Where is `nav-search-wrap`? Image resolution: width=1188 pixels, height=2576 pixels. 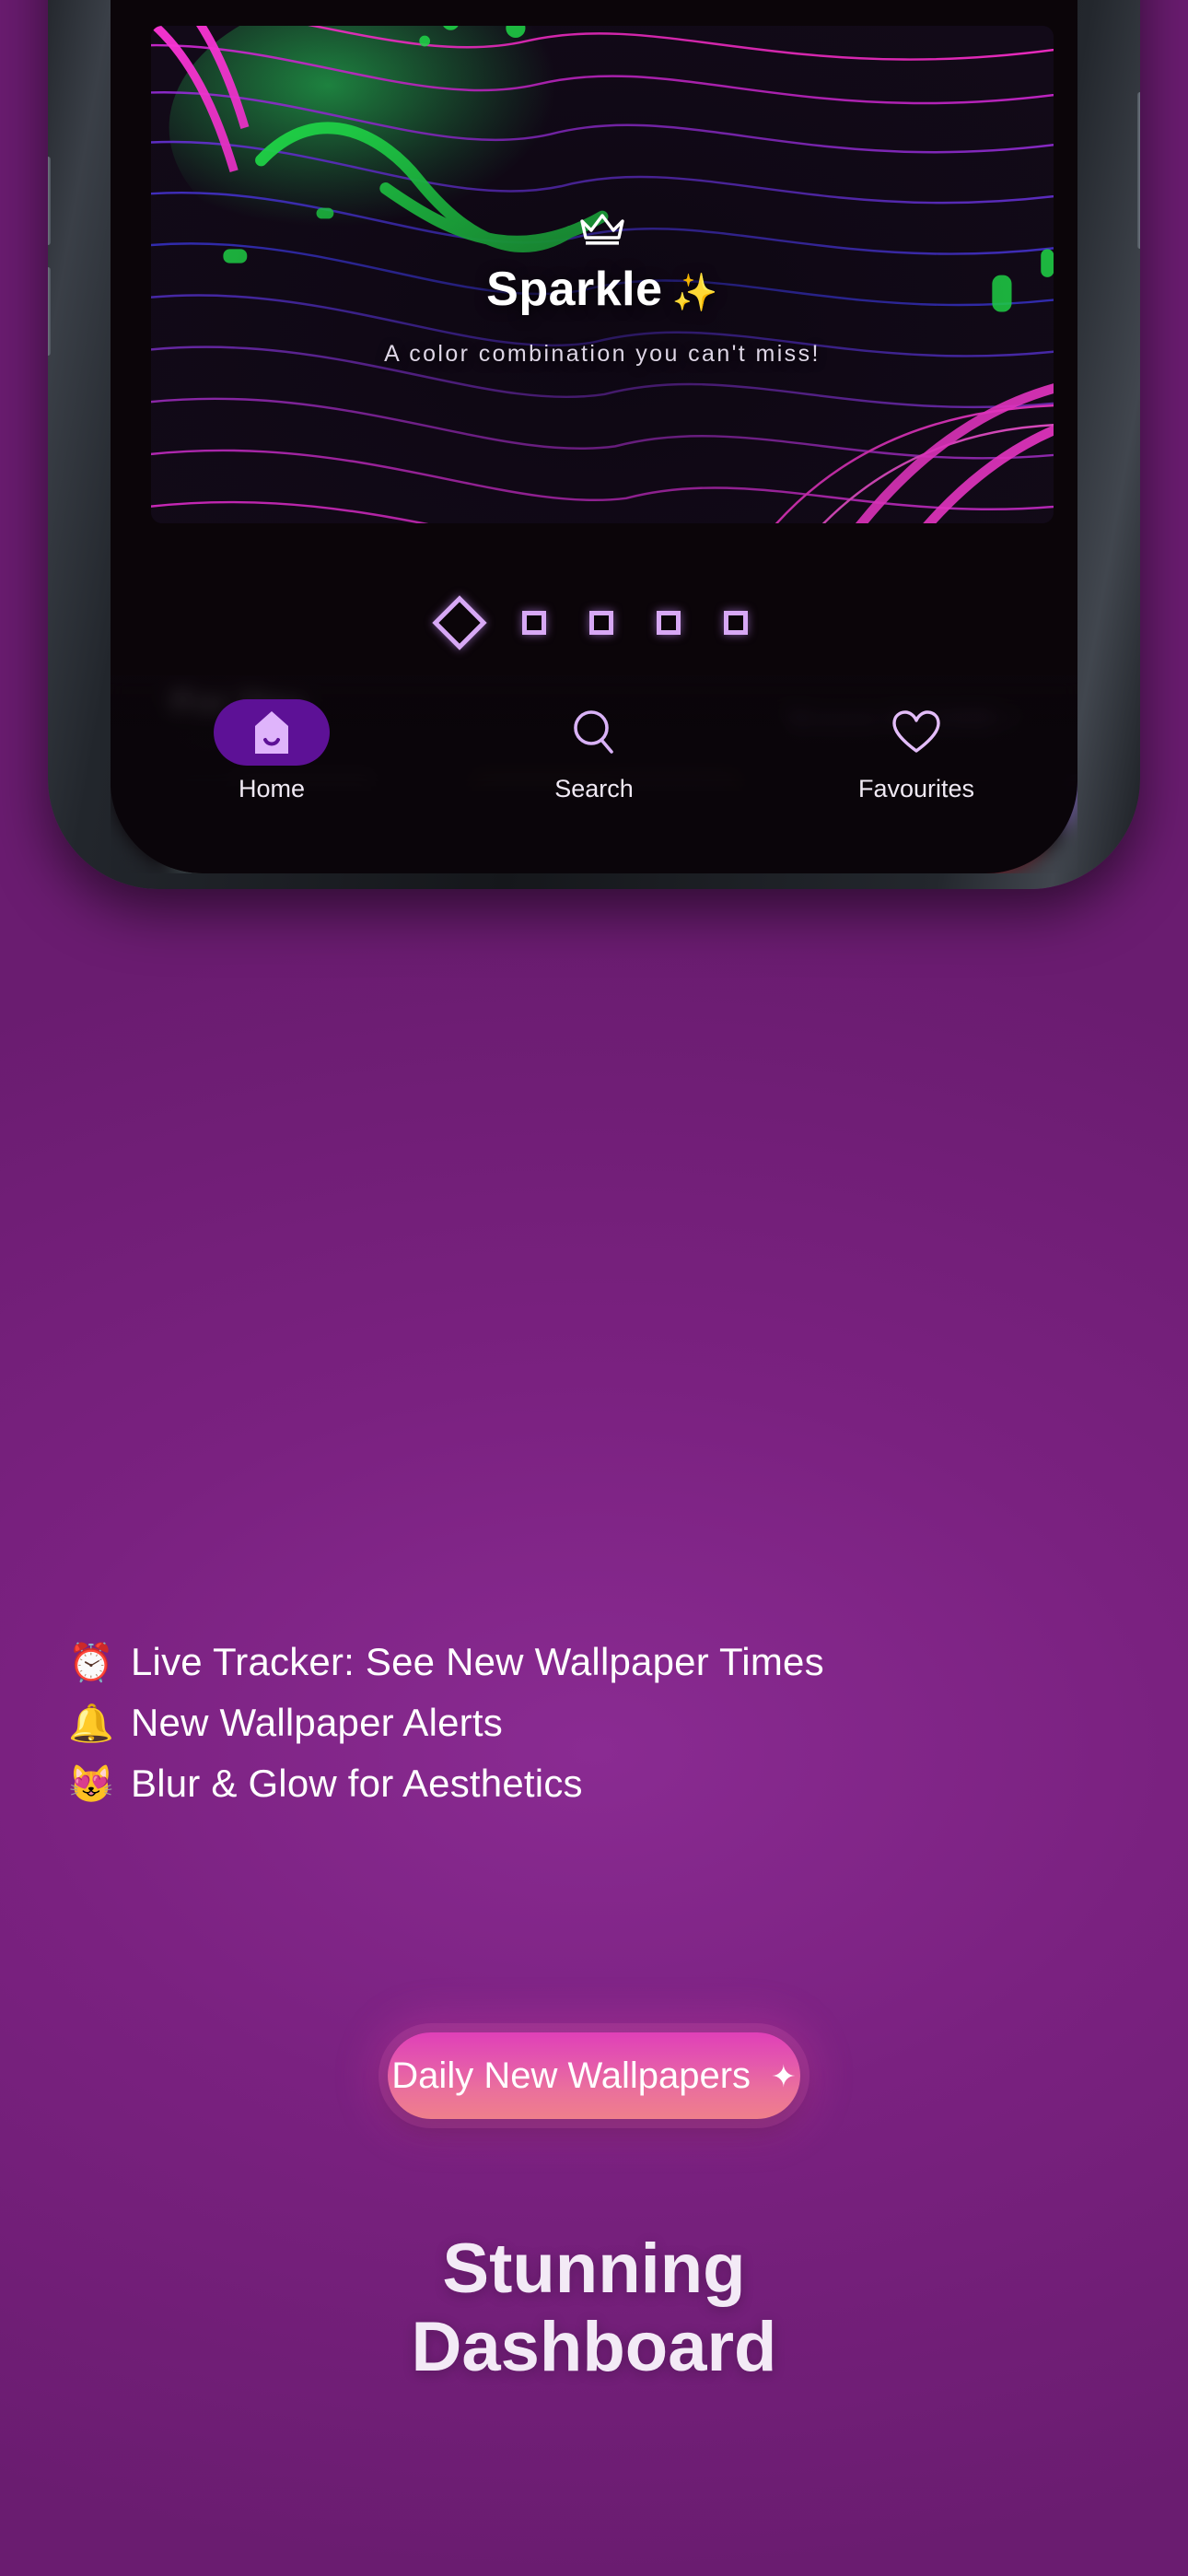
nav-search-wrap is located at coordinates (594, 732).